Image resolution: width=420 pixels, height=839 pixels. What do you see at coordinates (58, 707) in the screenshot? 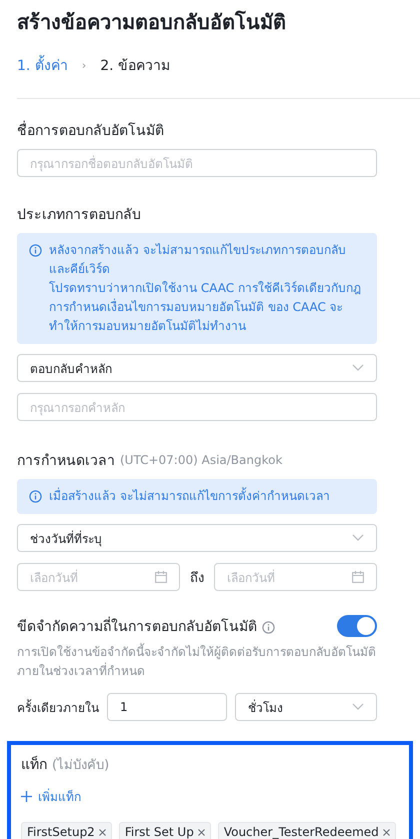
I see `once-within-label: ครั้งเดียวภายใน` at bounding box center [58, 707].